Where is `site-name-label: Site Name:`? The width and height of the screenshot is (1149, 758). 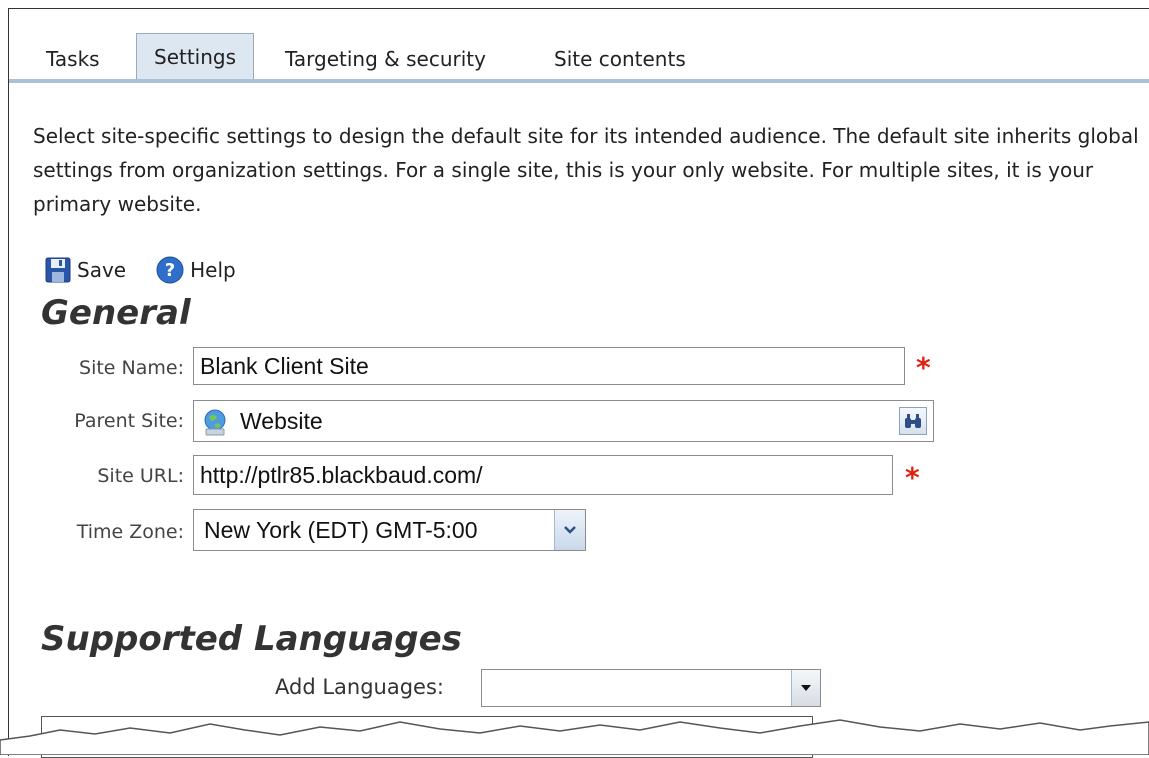 site-name-label: Site Name: is located at coordinates (131, 368).